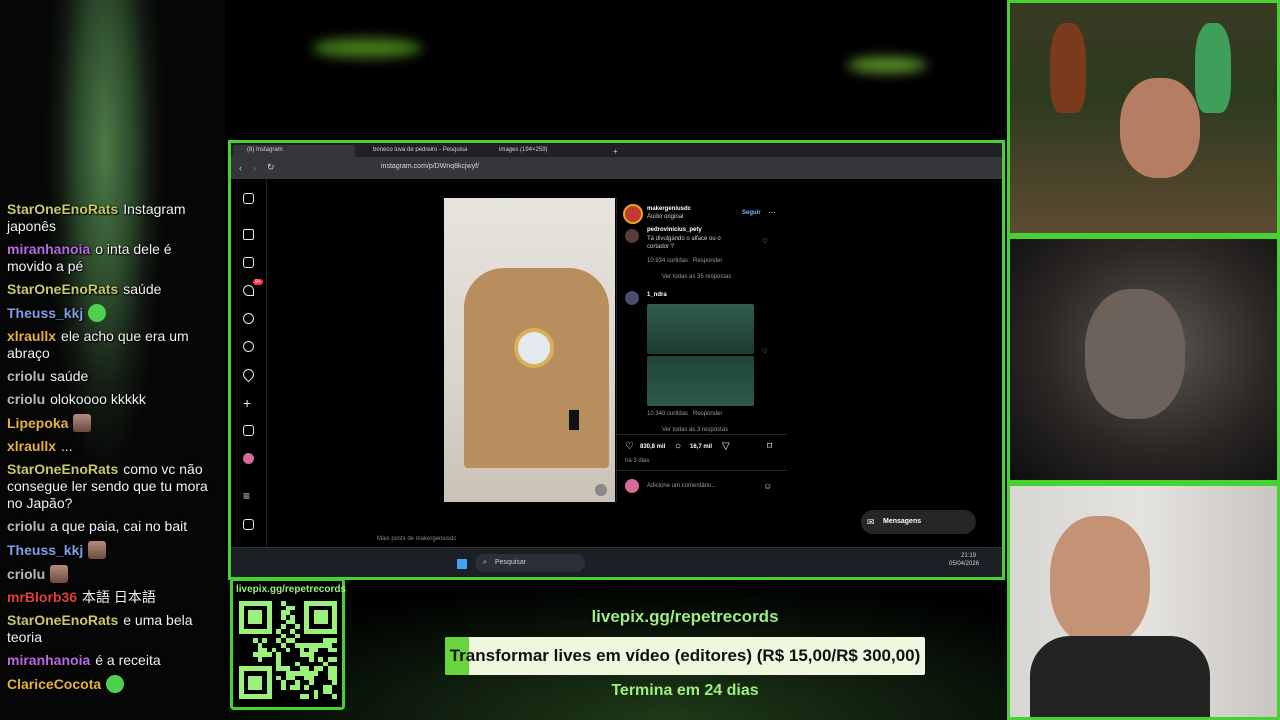 This screenshot has width=1280, height=720. I want to click on search-icon, so click(248, 318).